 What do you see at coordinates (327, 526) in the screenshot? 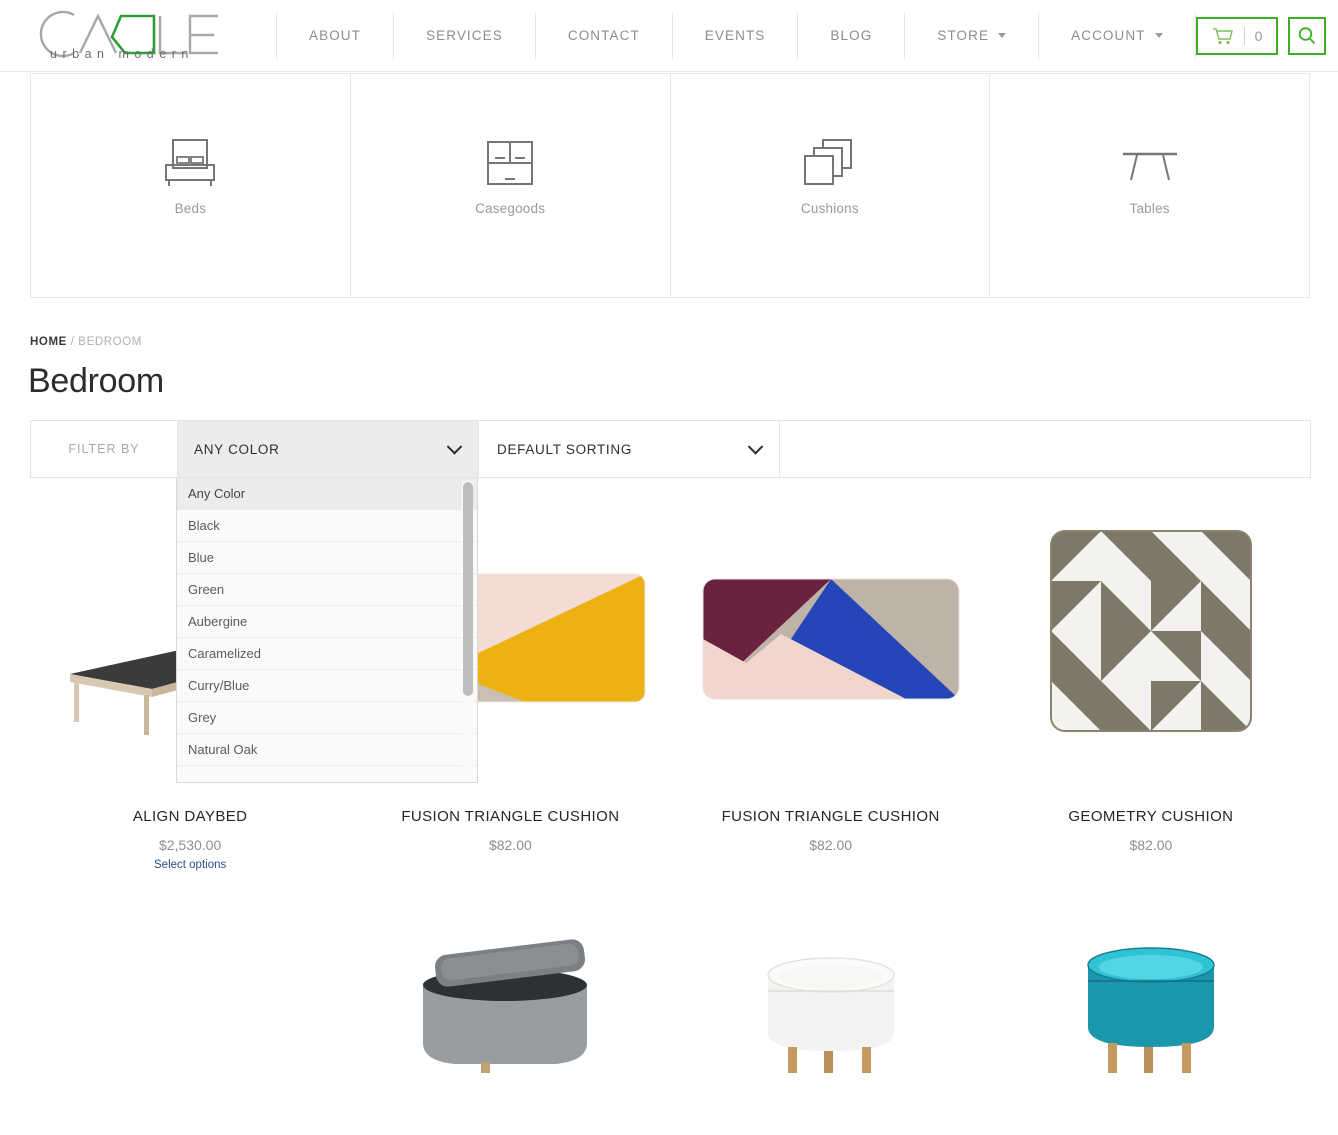
I see `color-option-black: Black` at bounding box center [327, 526].